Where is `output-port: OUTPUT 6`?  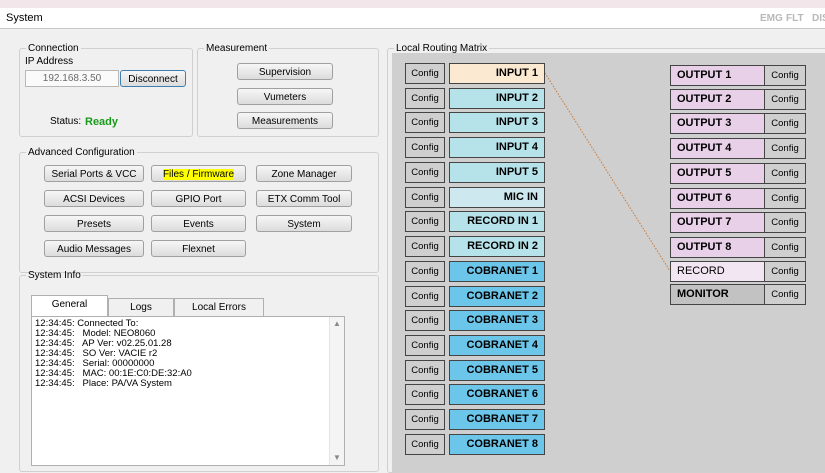 output-port: OUTPUT 6 is located at coordinates (718, 198).